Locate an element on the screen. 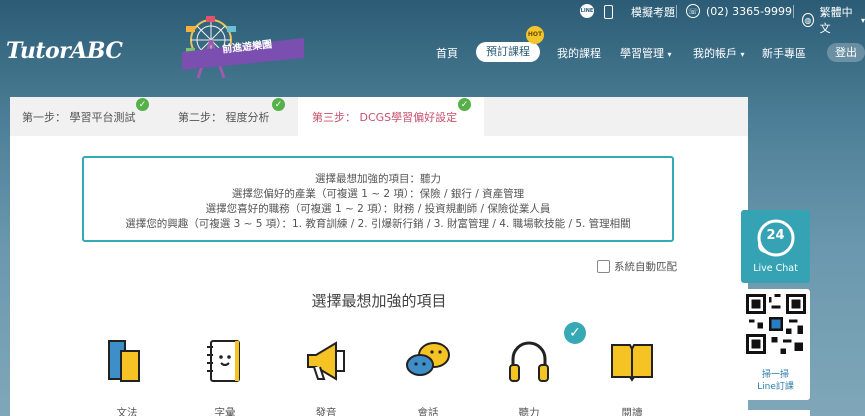  skill-conversation: 會話 is located at coordinates (428, 376).